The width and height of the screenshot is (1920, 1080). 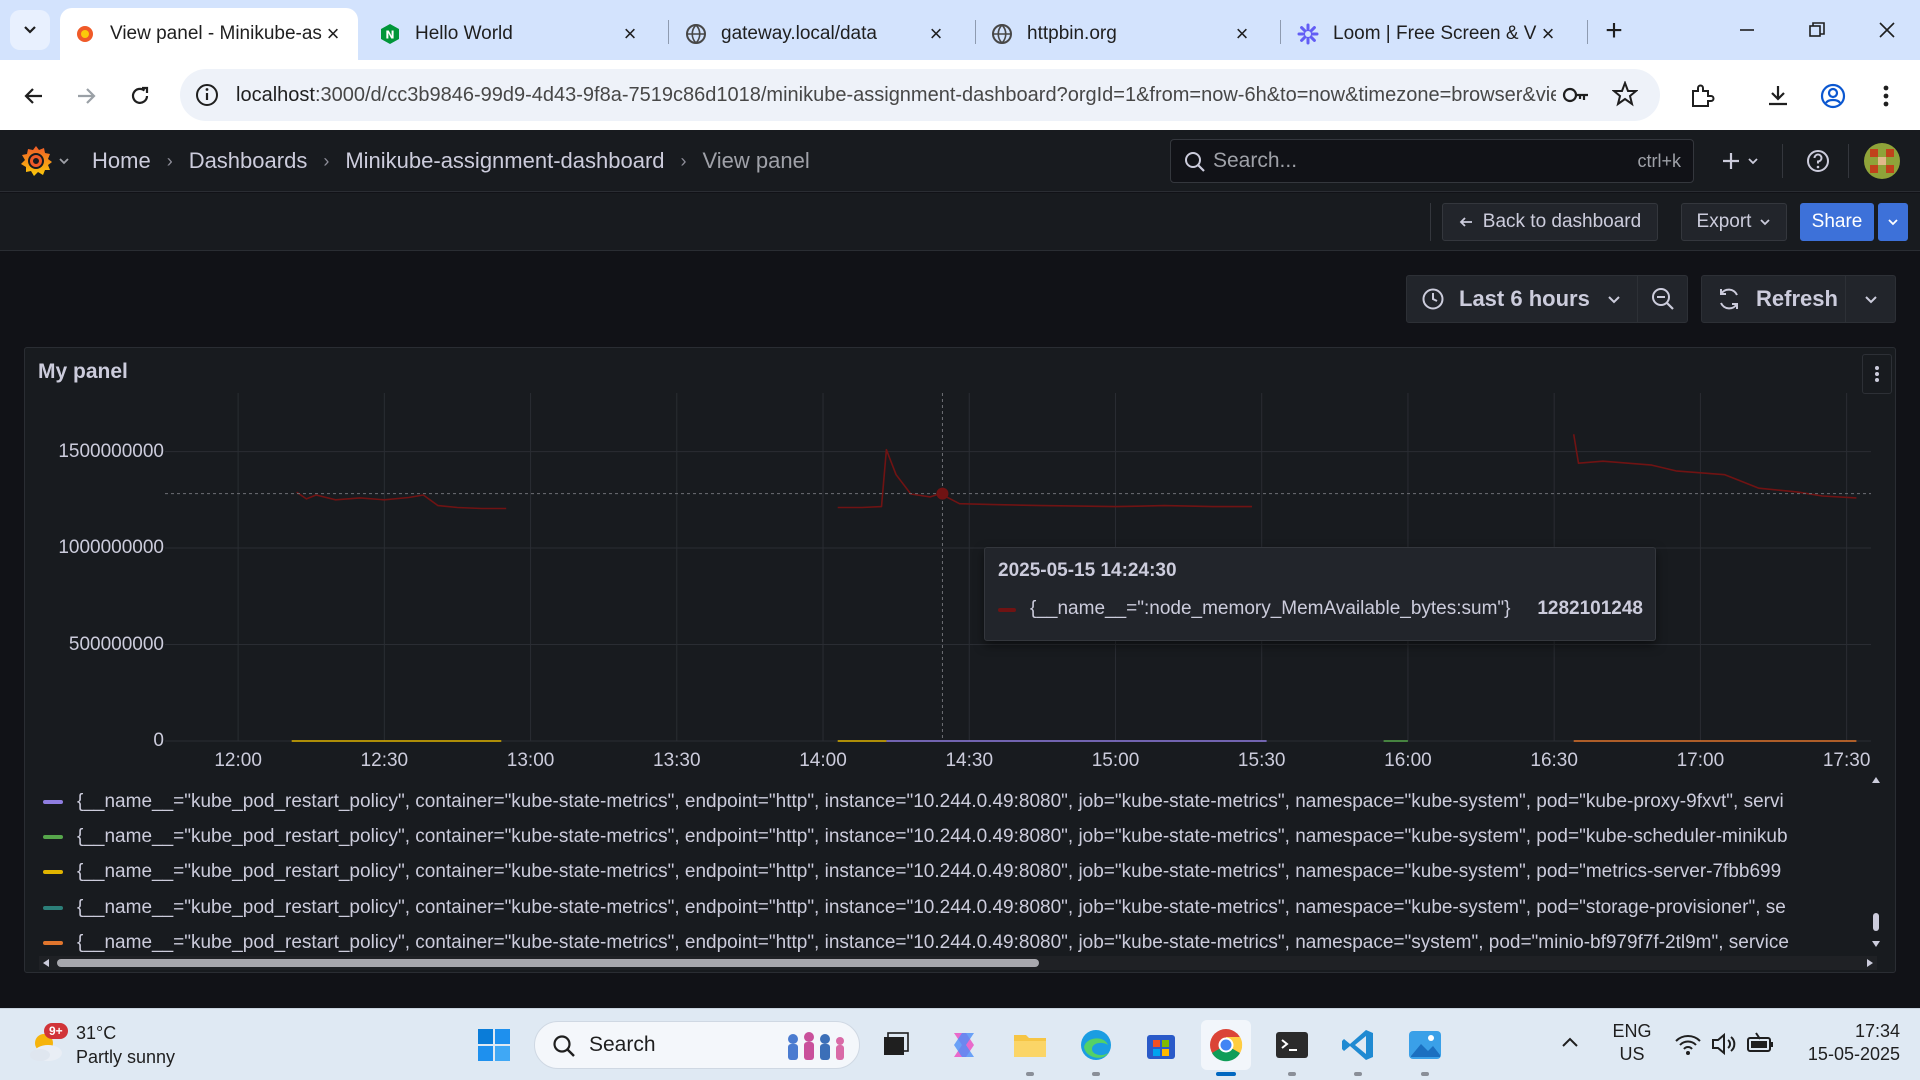 What do you see at coordinates (1688, 1046) in the screenshot?
I see `wifi-icon` at bounding box center [1688, 1046].